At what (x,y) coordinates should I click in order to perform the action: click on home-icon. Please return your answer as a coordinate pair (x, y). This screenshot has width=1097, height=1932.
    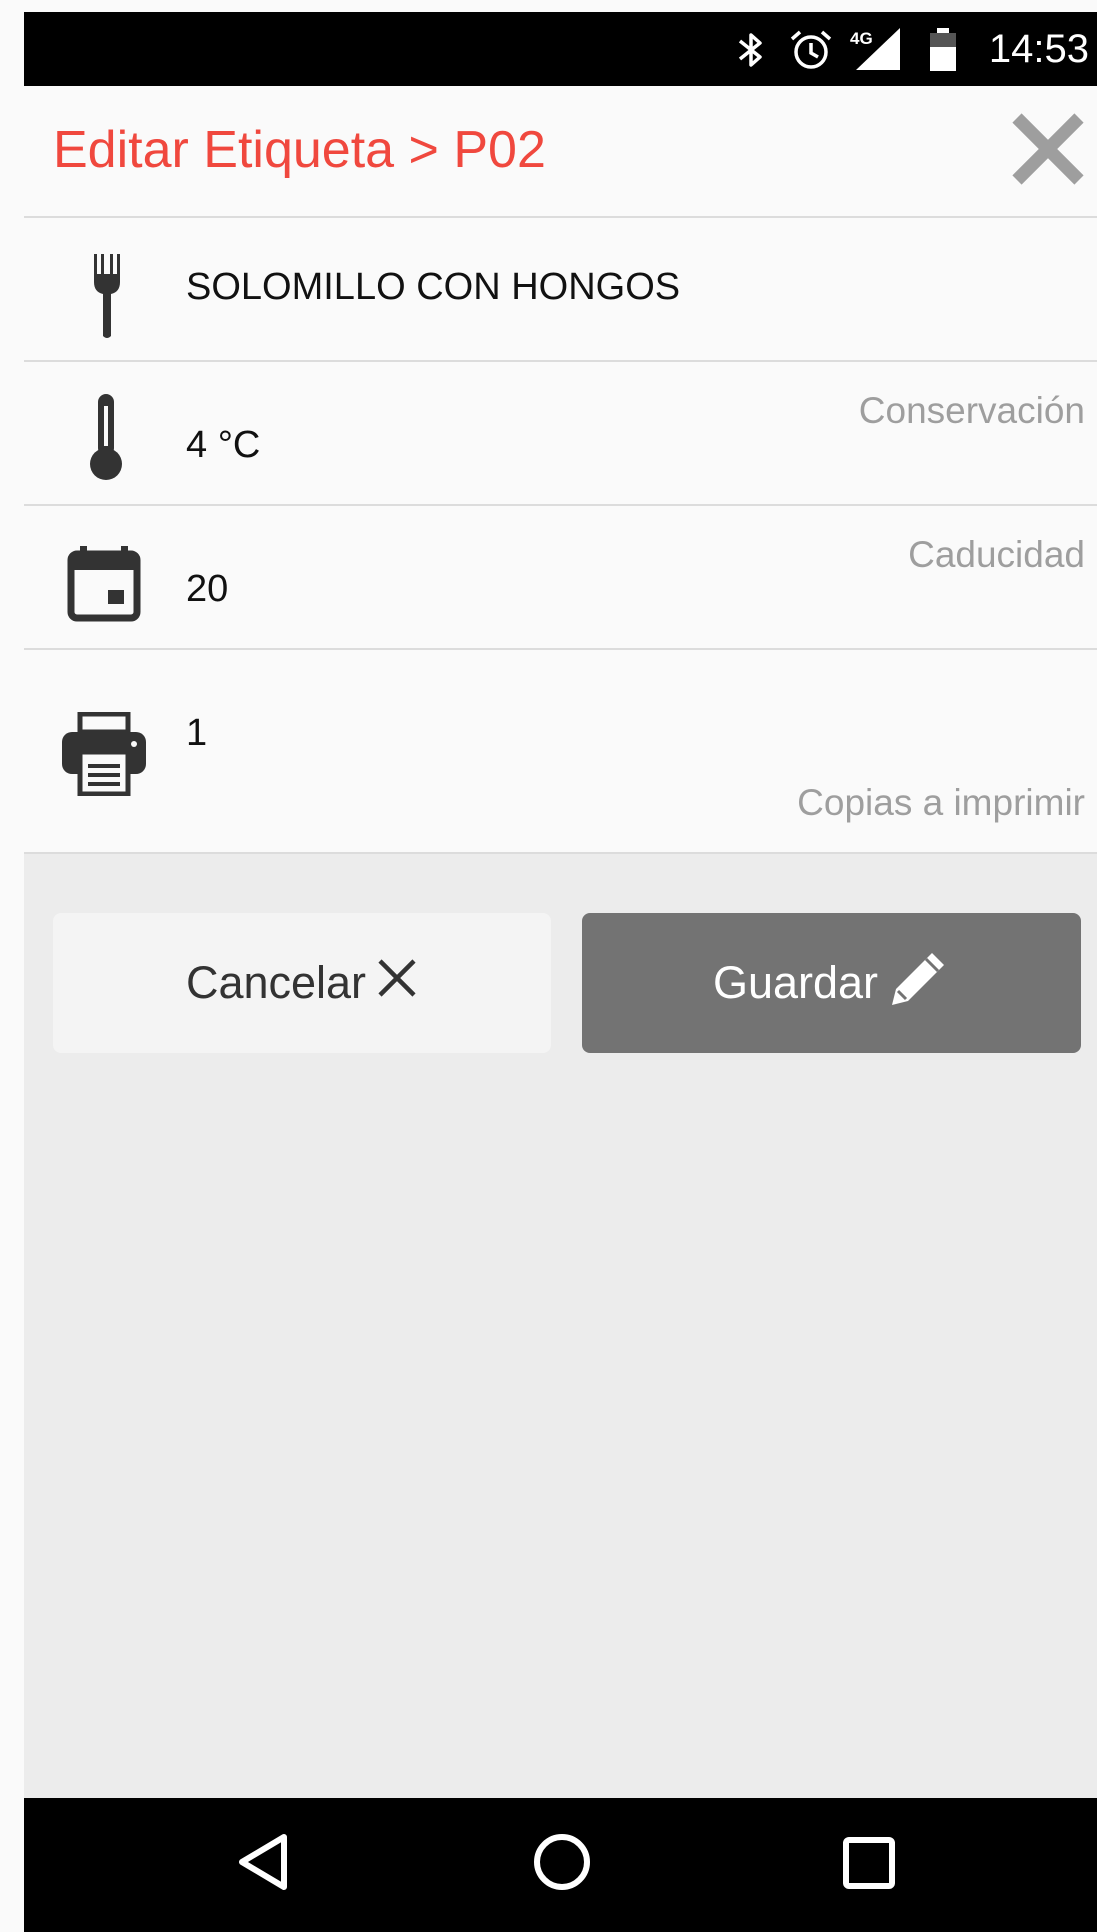
    Looking at the image, I should click on (562, 1864).